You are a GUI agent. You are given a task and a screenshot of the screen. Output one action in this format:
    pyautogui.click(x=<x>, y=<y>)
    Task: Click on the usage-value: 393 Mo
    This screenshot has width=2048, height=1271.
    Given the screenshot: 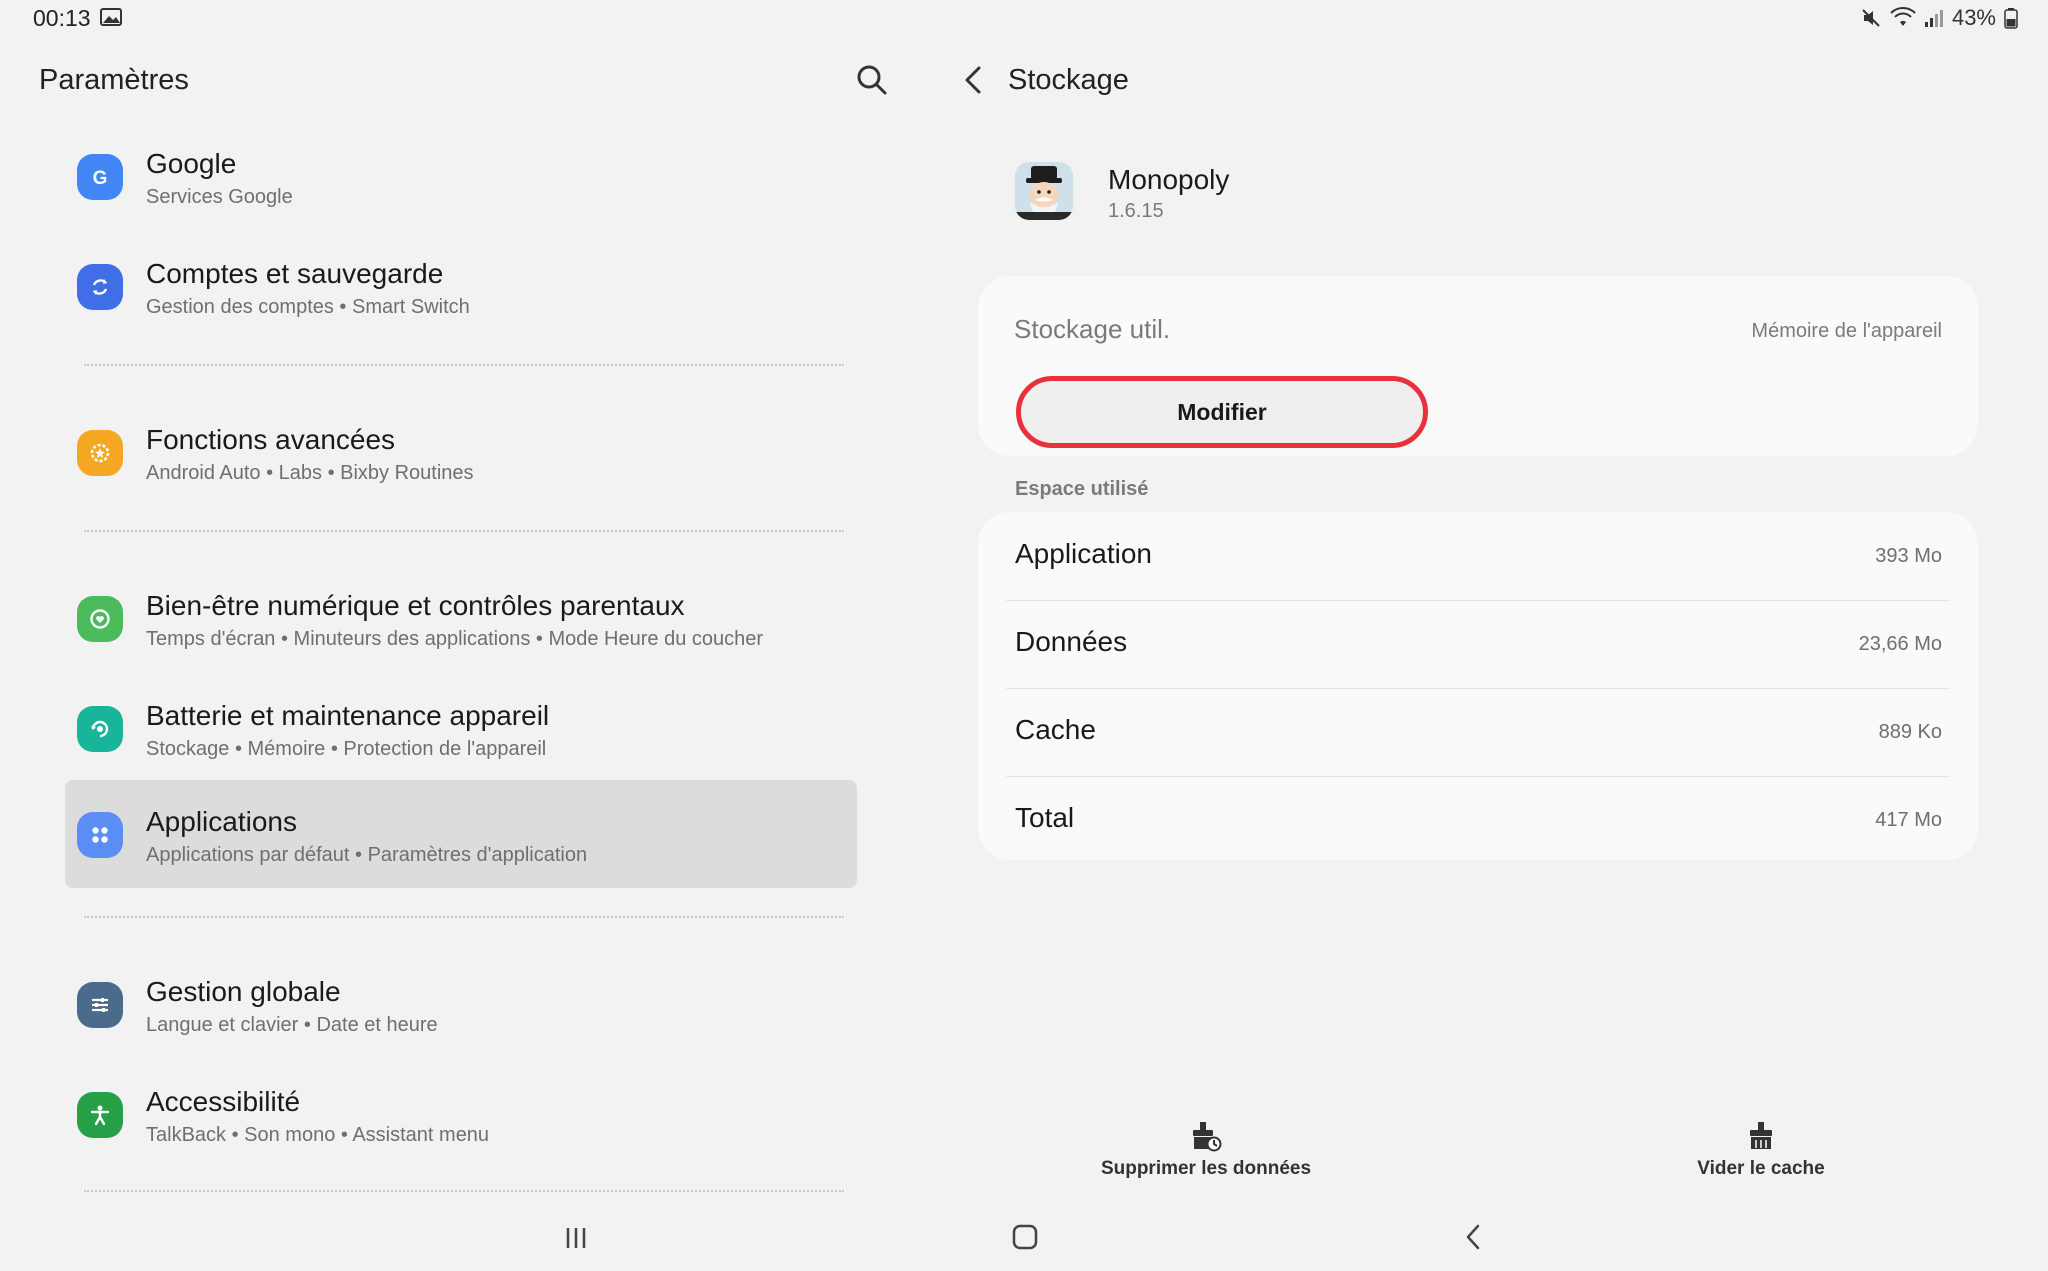 What is the action you would take?
    pyautogui.click(x=1908, y=556)
    